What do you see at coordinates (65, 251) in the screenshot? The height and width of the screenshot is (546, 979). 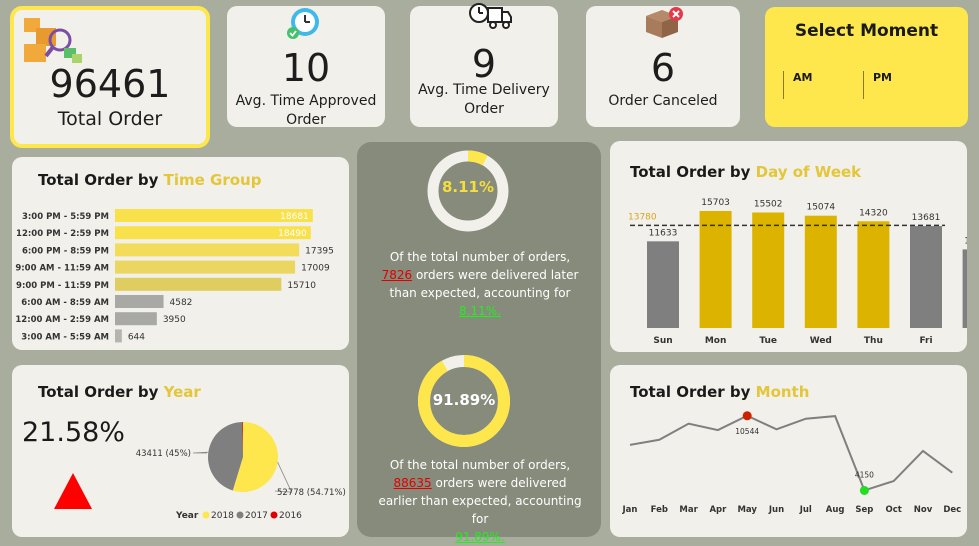 I see `time-group-category-label: 6:00 PM - 8:59 PM` at bounding box center [65, 251].